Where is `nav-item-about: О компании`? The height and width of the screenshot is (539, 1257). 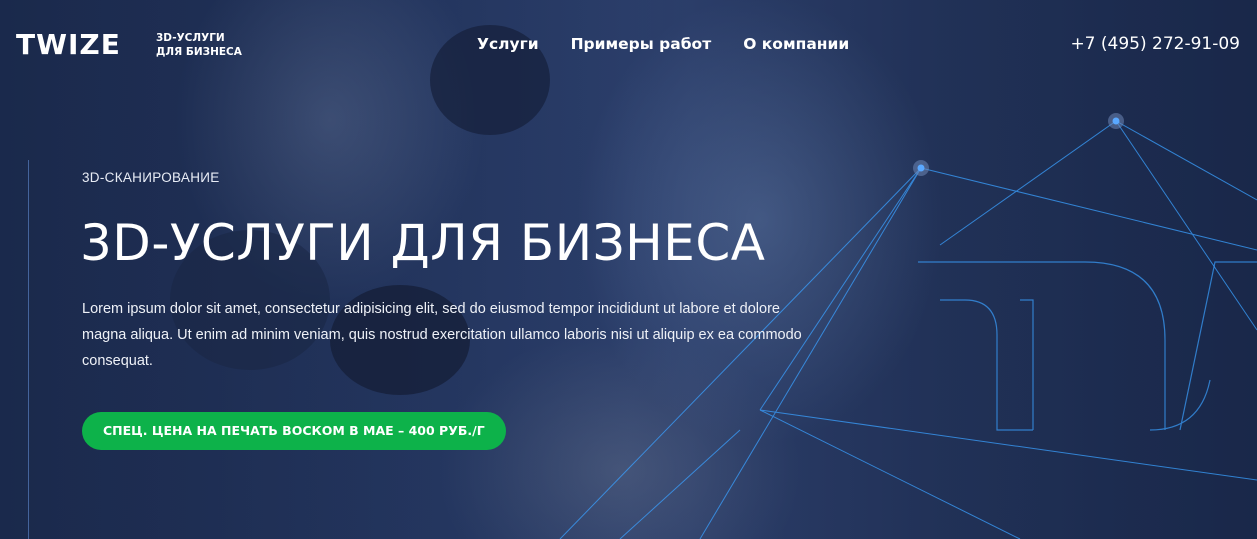 nav-item-about: О компании is located at coordinates (796, 44).